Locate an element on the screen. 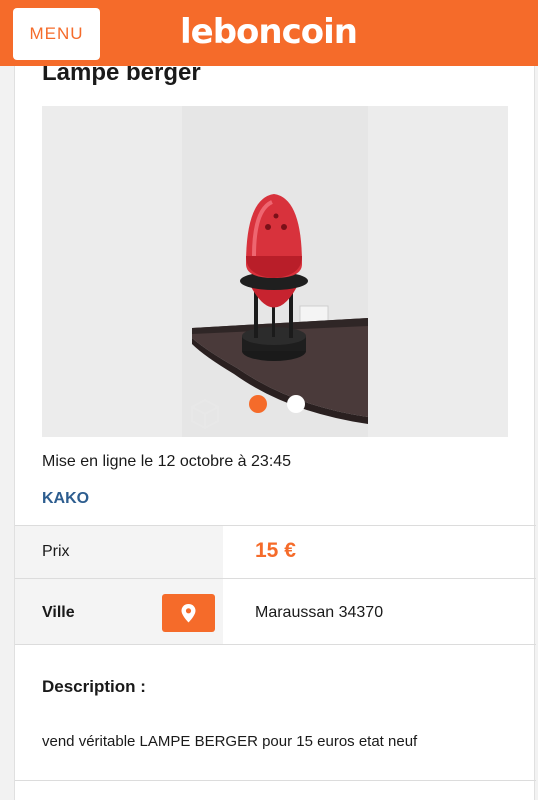 The width and height of the screenshot is (538, 800). menu-button: MENU is located at coordinates (56, 34).